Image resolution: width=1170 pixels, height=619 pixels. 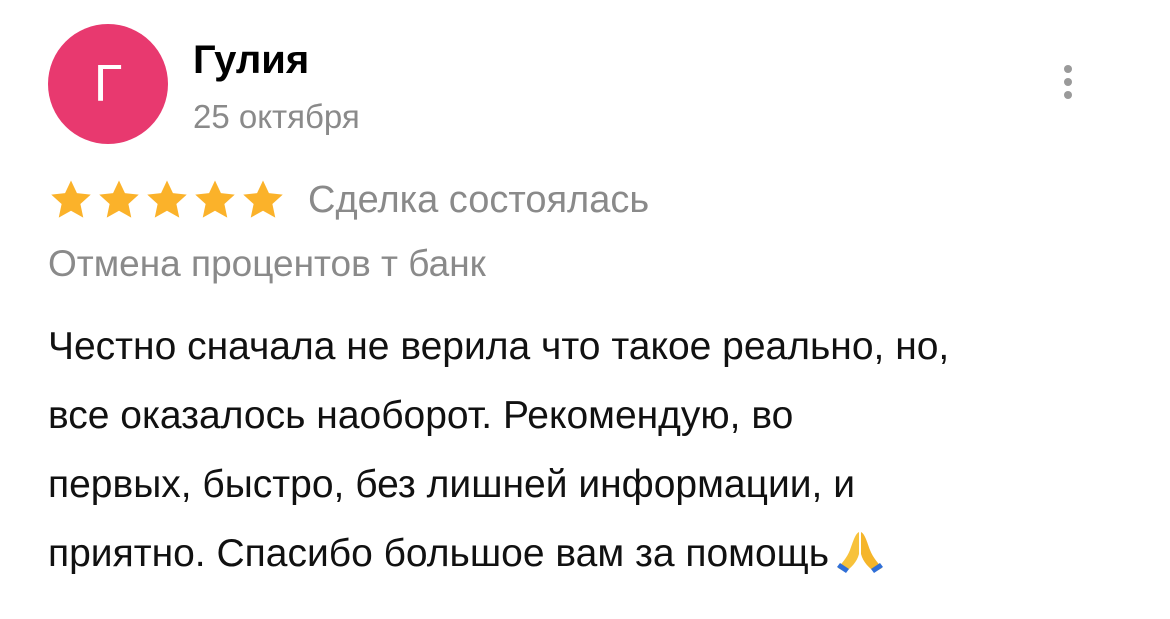 I want to click on author-name: Гулия, so click(x=251, y=60).